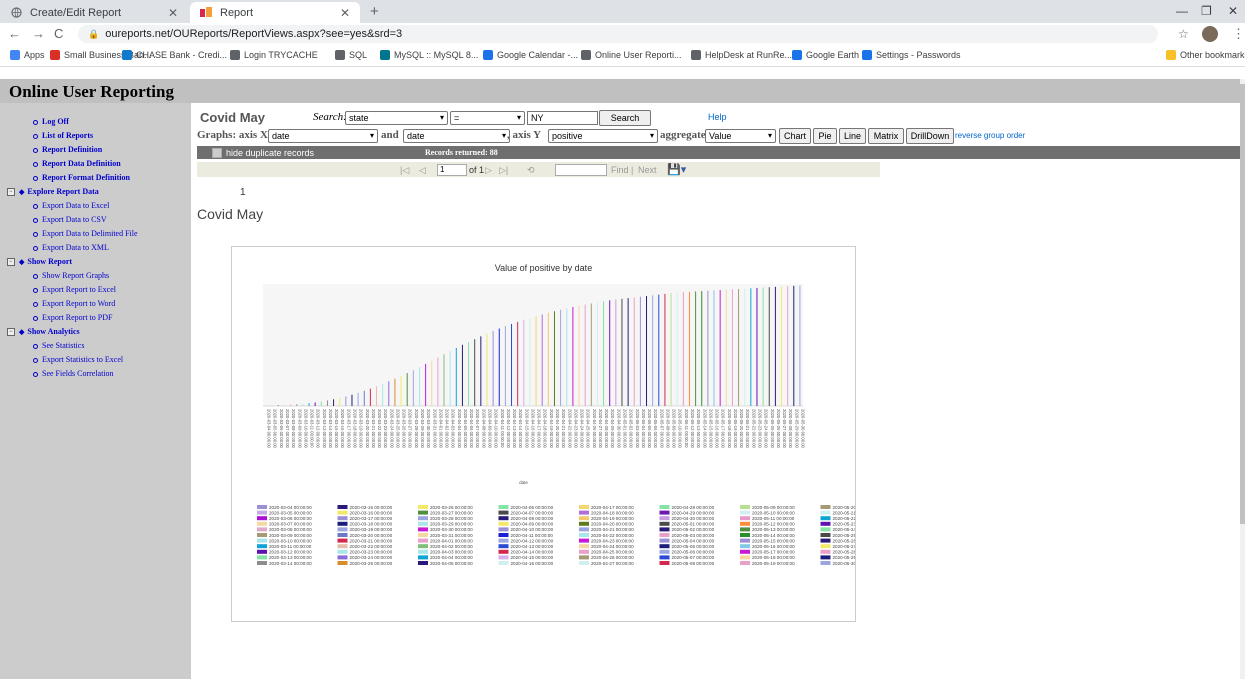  I want to click on x-tick-label: 2020-05-10 00:00:00, so click(680, 429).